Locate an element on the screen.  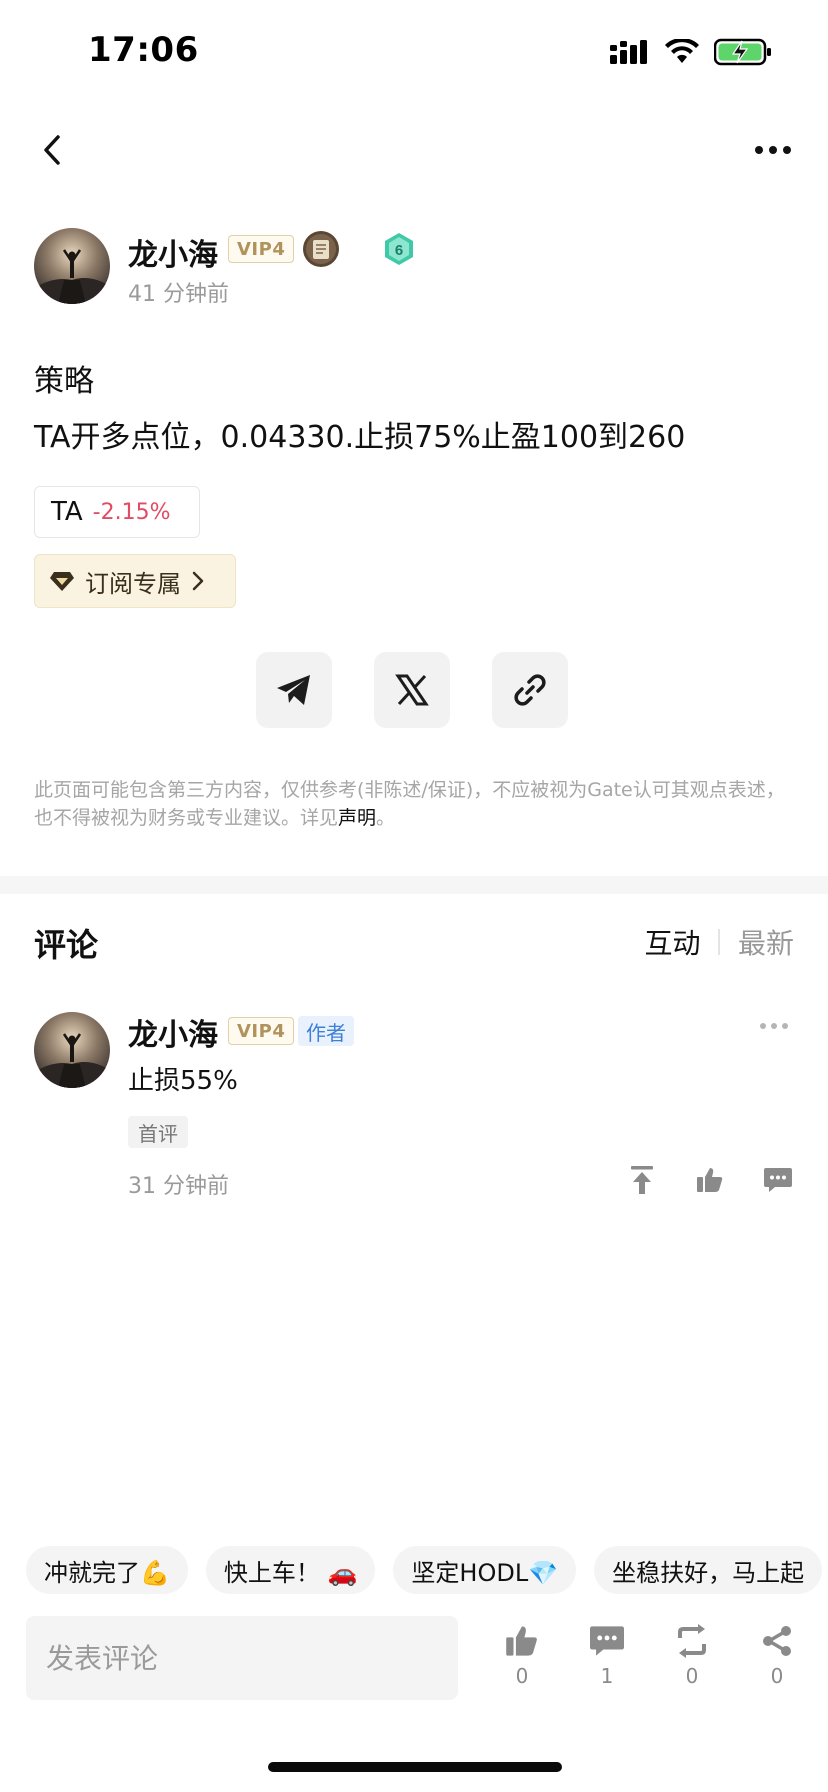
bottom-bar: 0 1 0 0 is located at coordinates (414, 1664).